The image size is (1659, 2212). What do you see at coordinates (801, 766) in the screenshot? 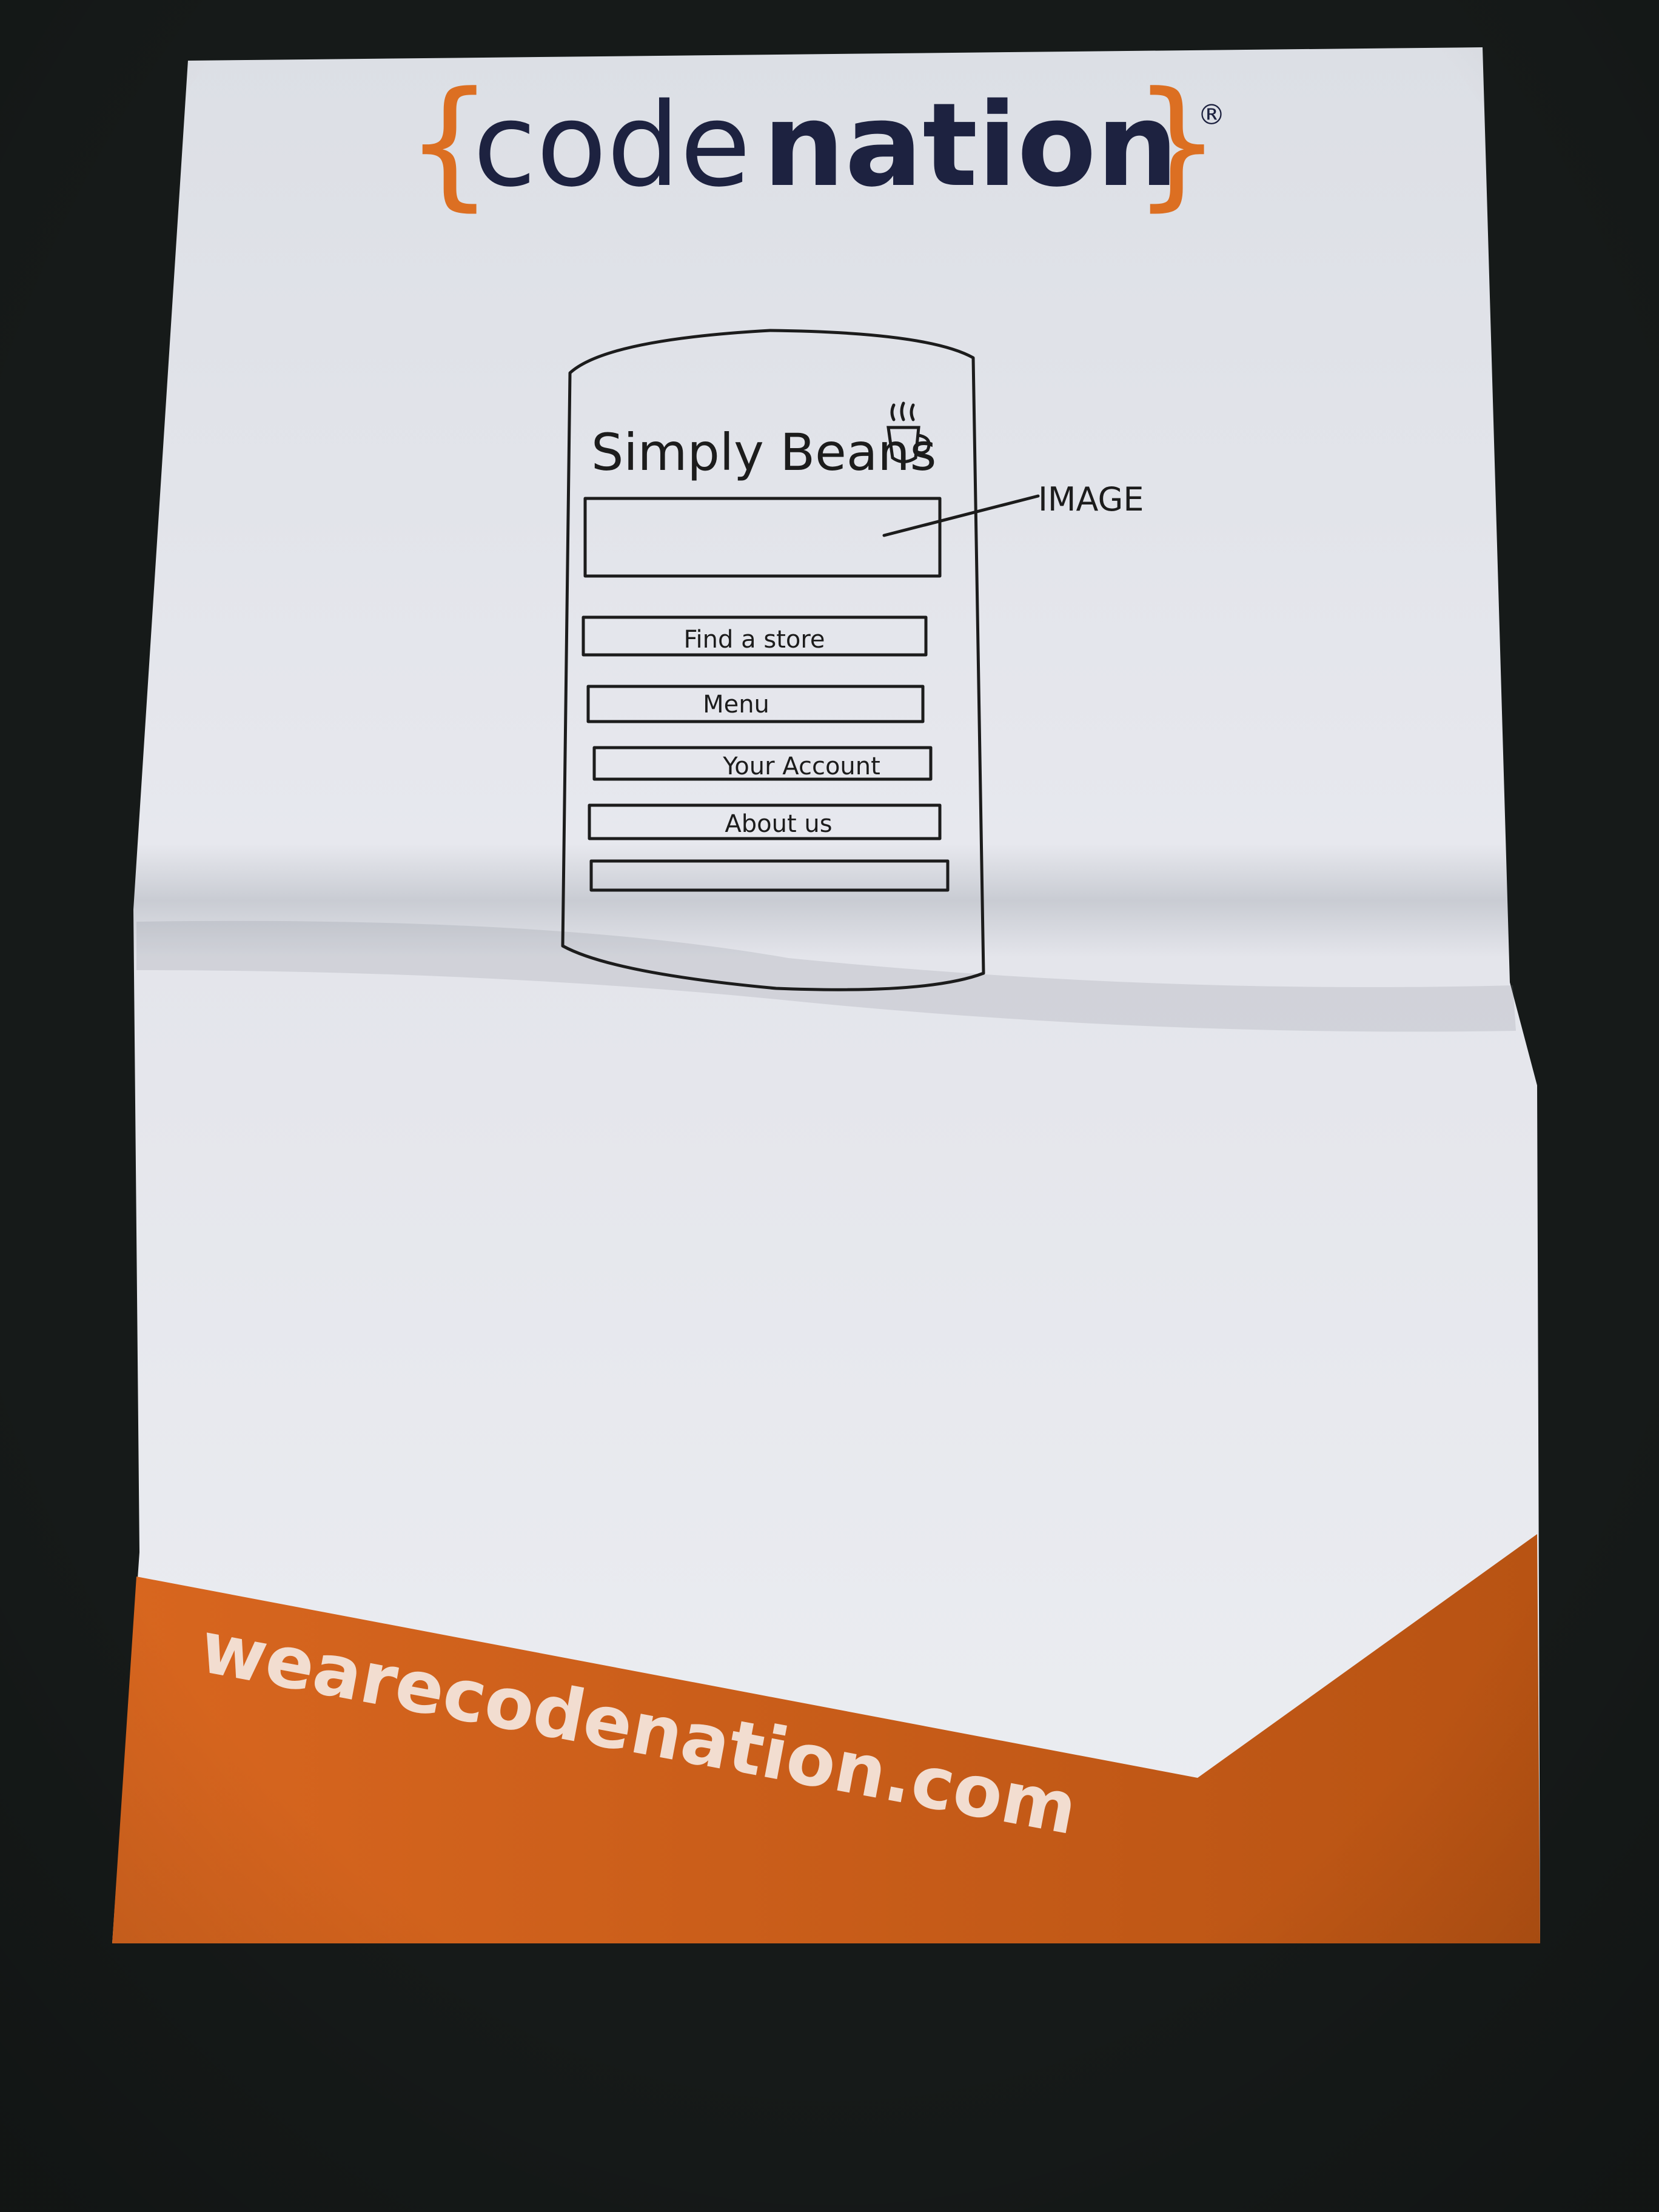
I see `sketch-button-your-account: Your Account` at bounding box center [801, 766].